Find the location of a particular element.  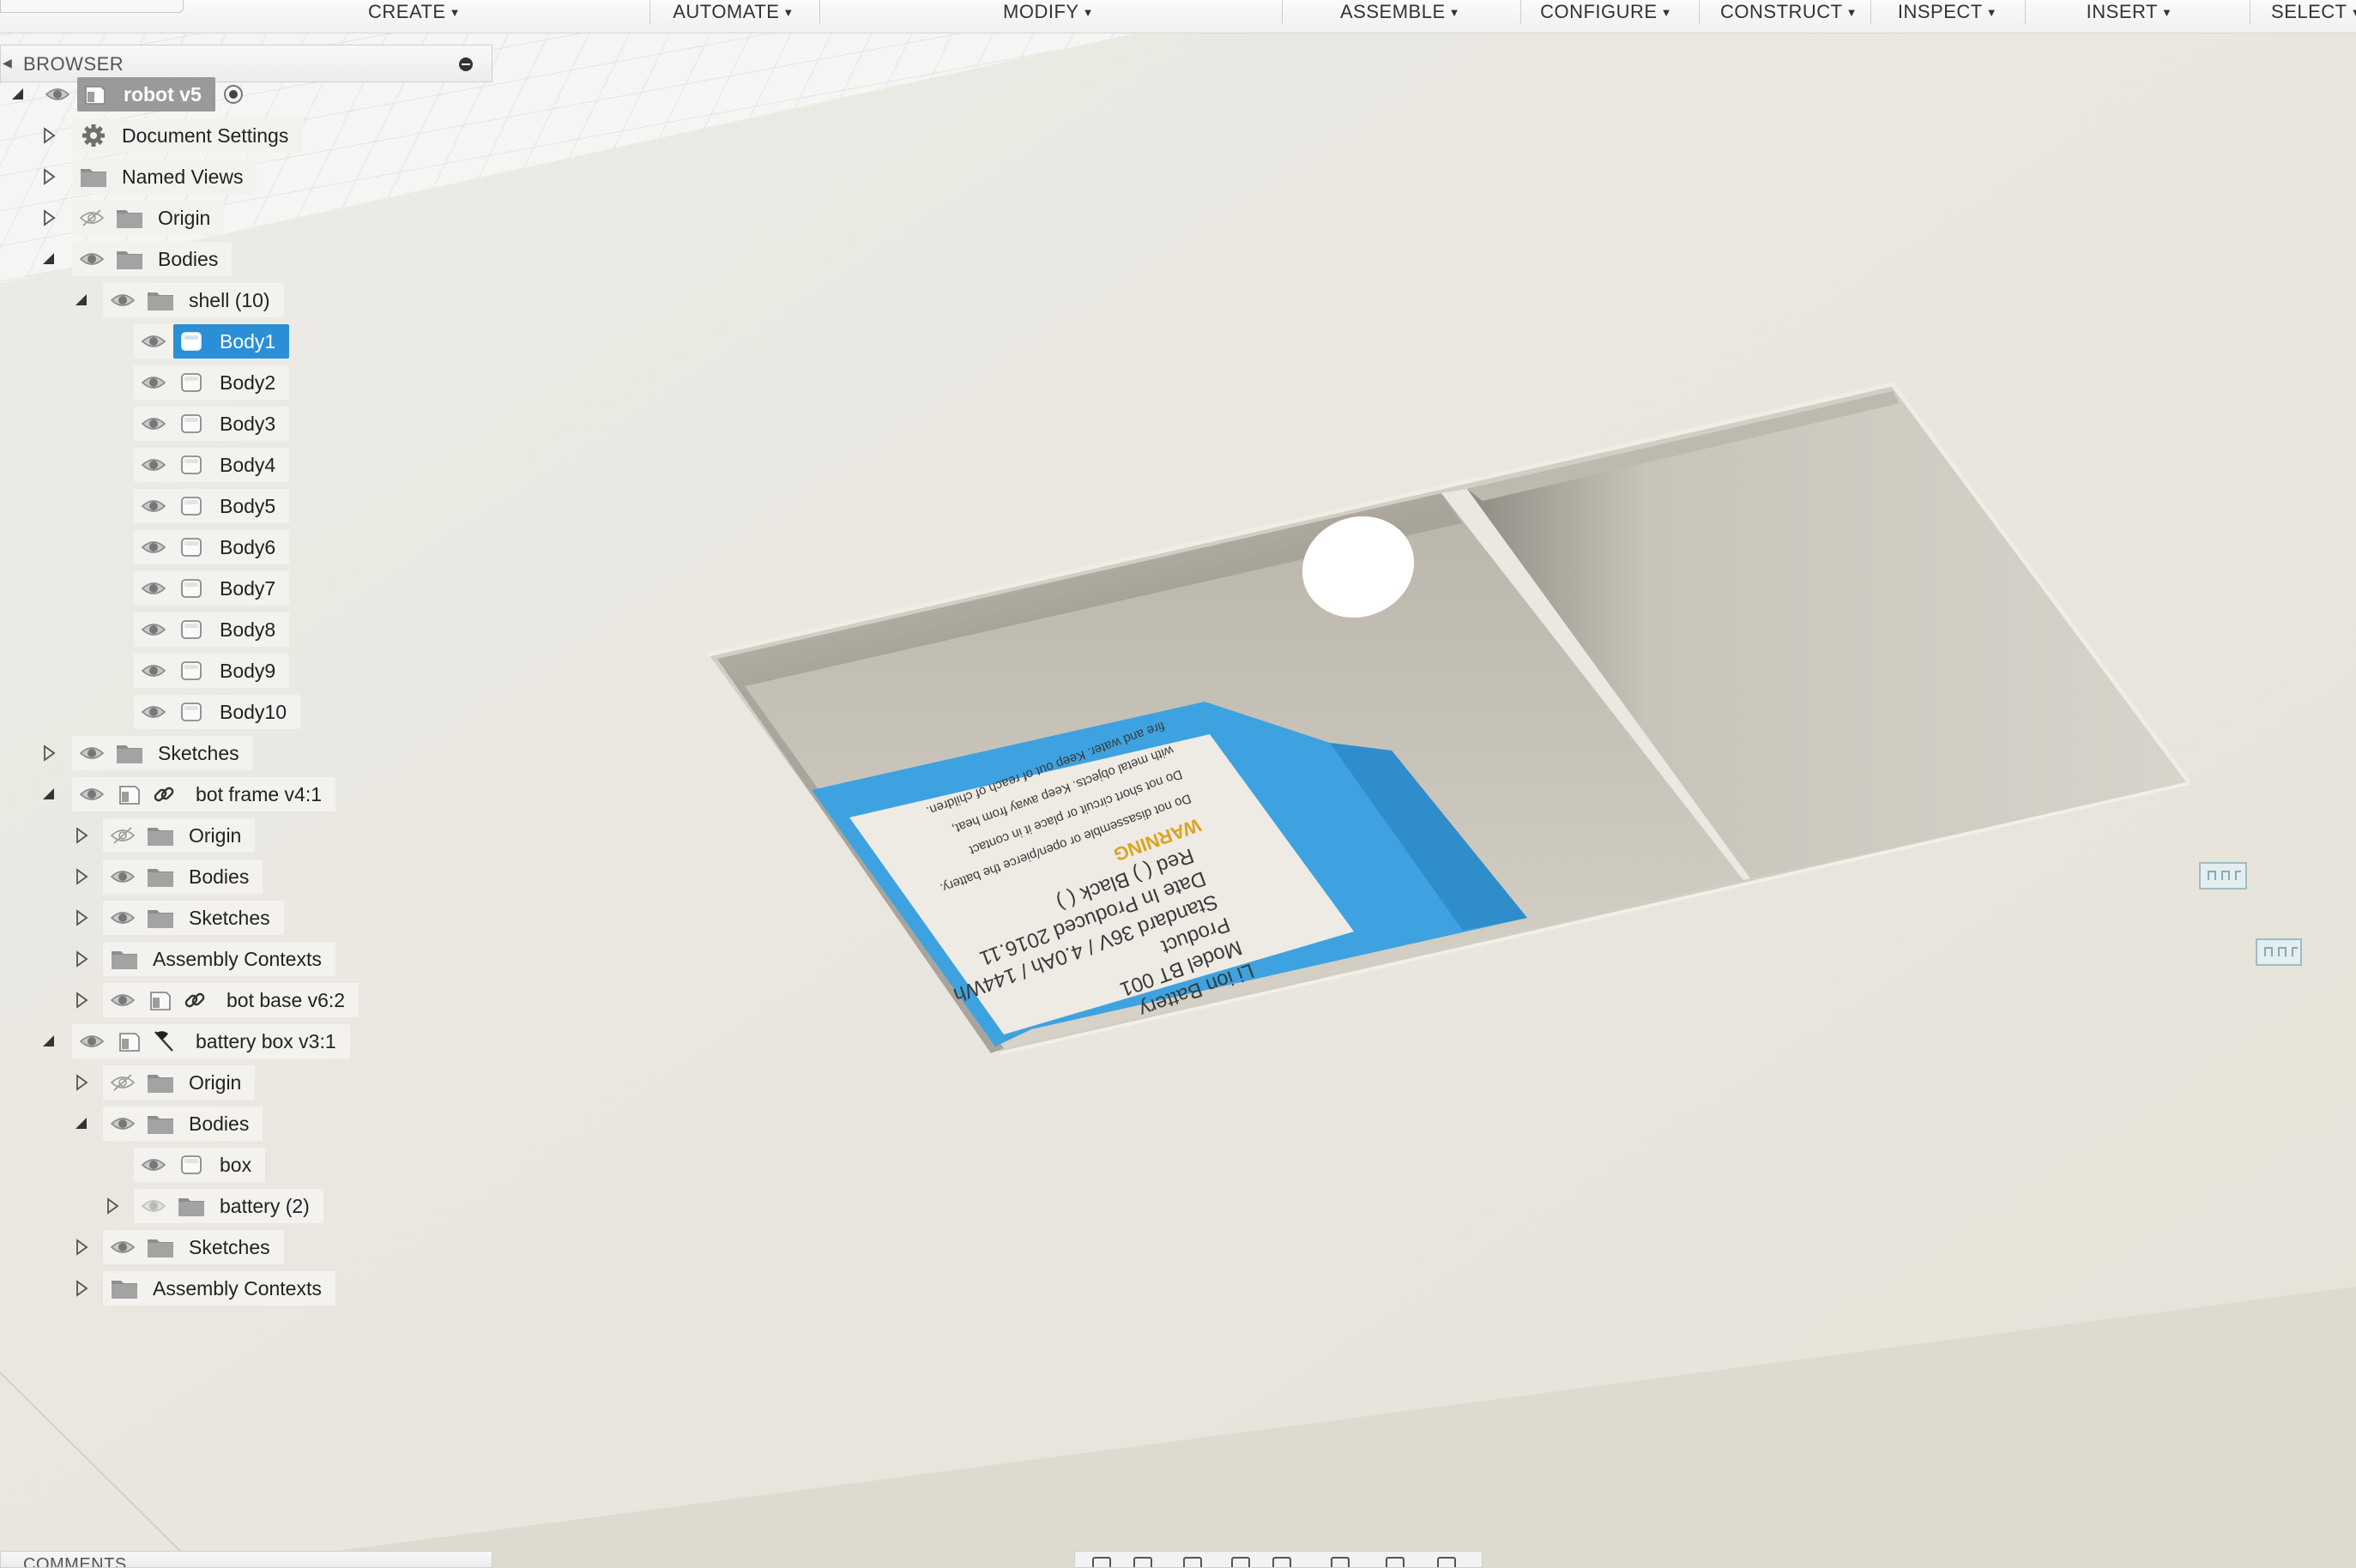

browser-node-pill: battery box v3:1 is located at coordinates (211, 1041).